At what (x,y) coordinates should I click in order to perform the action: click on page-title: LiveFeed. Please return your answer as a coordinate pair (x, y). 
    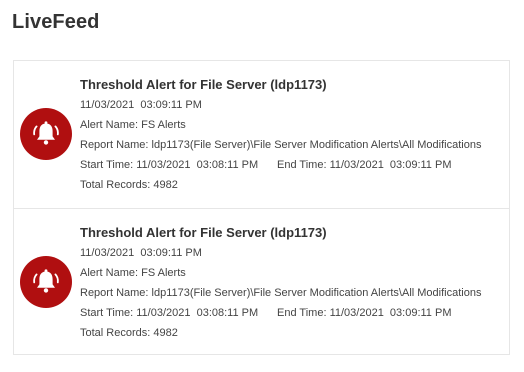
    Looking at the image, I should click on (56, 22).